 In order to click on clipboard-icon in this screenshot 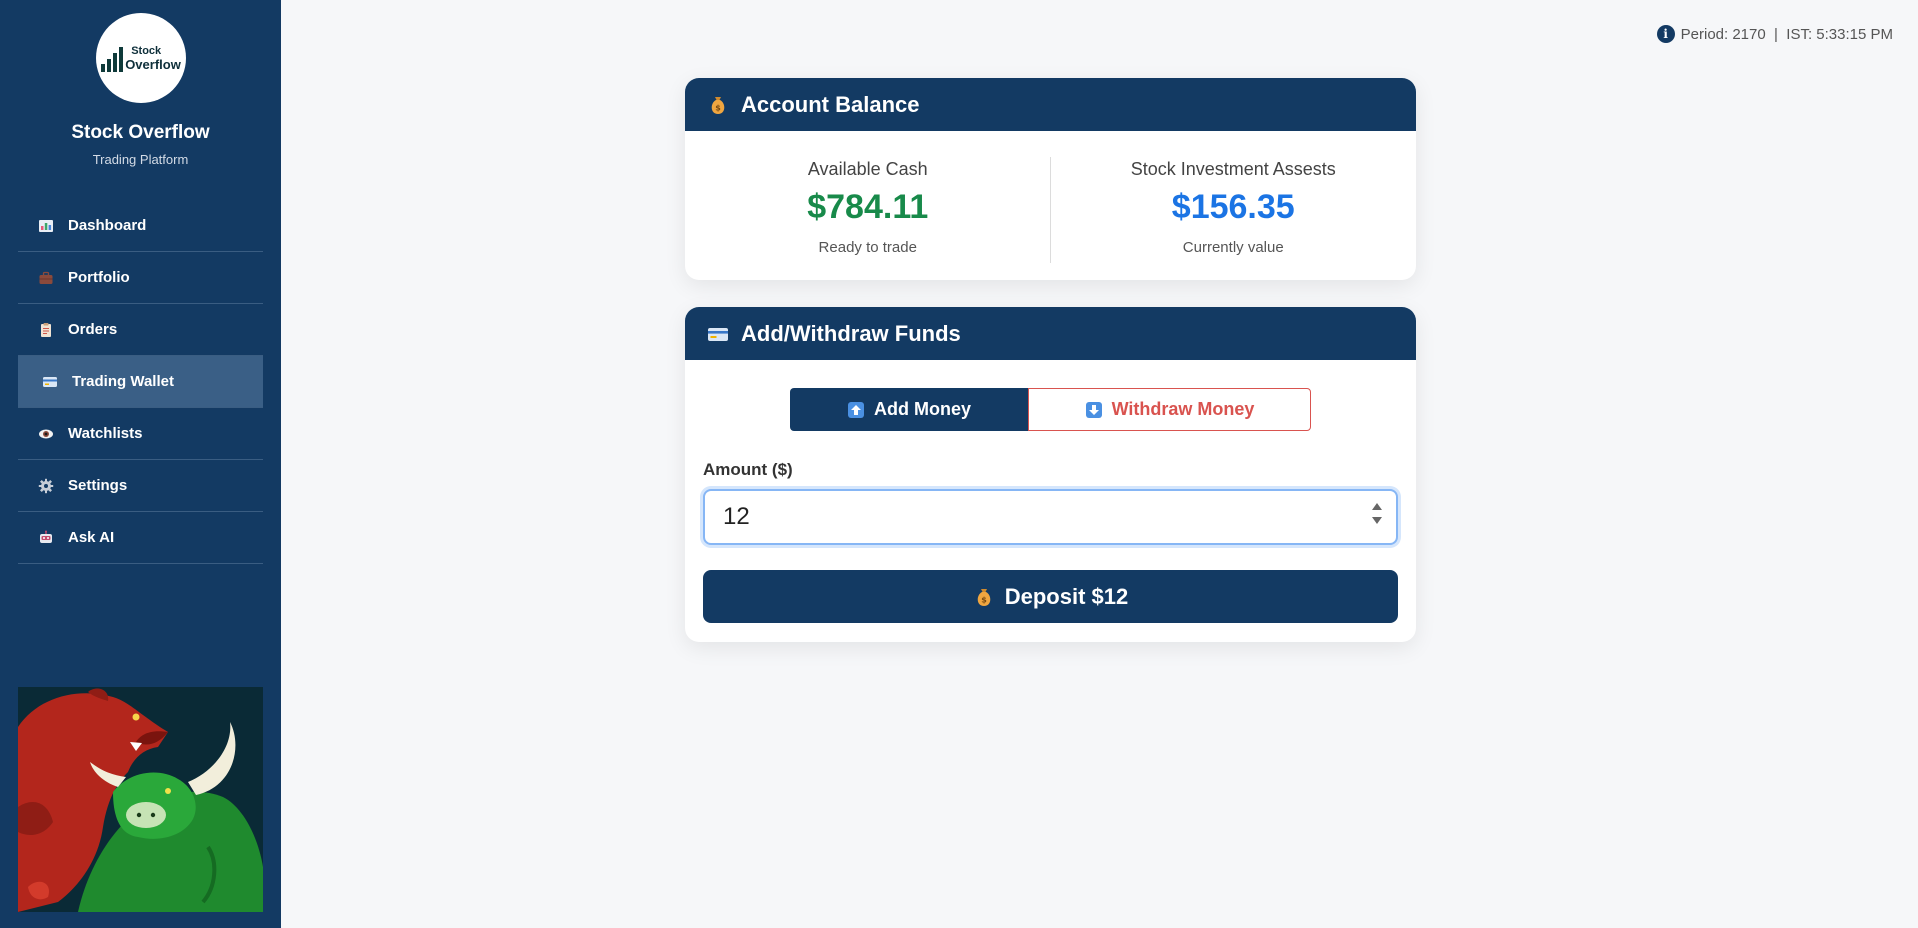, I will do `click(46, 330)`.